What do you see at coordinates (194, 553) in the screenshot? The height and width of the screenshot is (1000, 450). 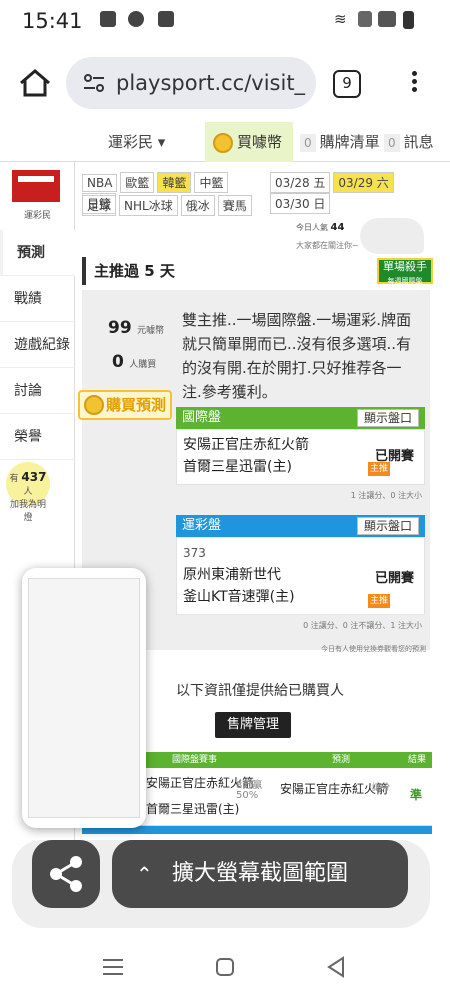 I see `game-code: 373` at bounding box center [194, 553].